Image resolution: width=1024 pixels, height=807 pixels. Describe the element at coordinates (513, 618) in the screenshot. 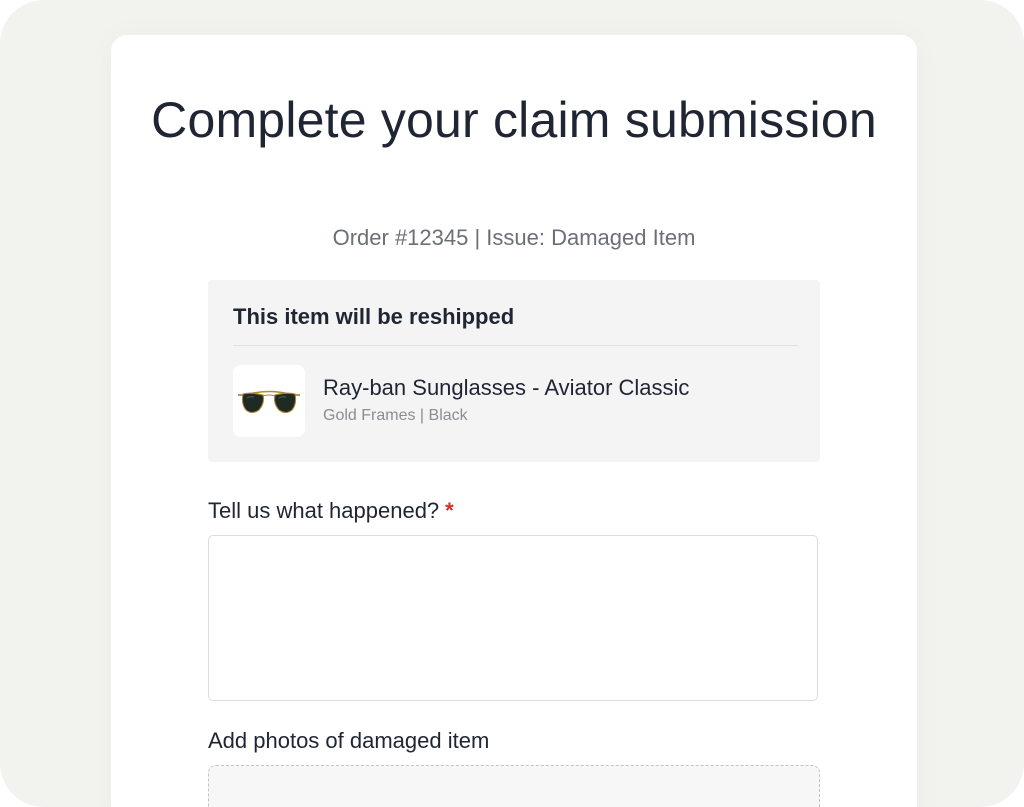

I see `what-happened-input` at that location.